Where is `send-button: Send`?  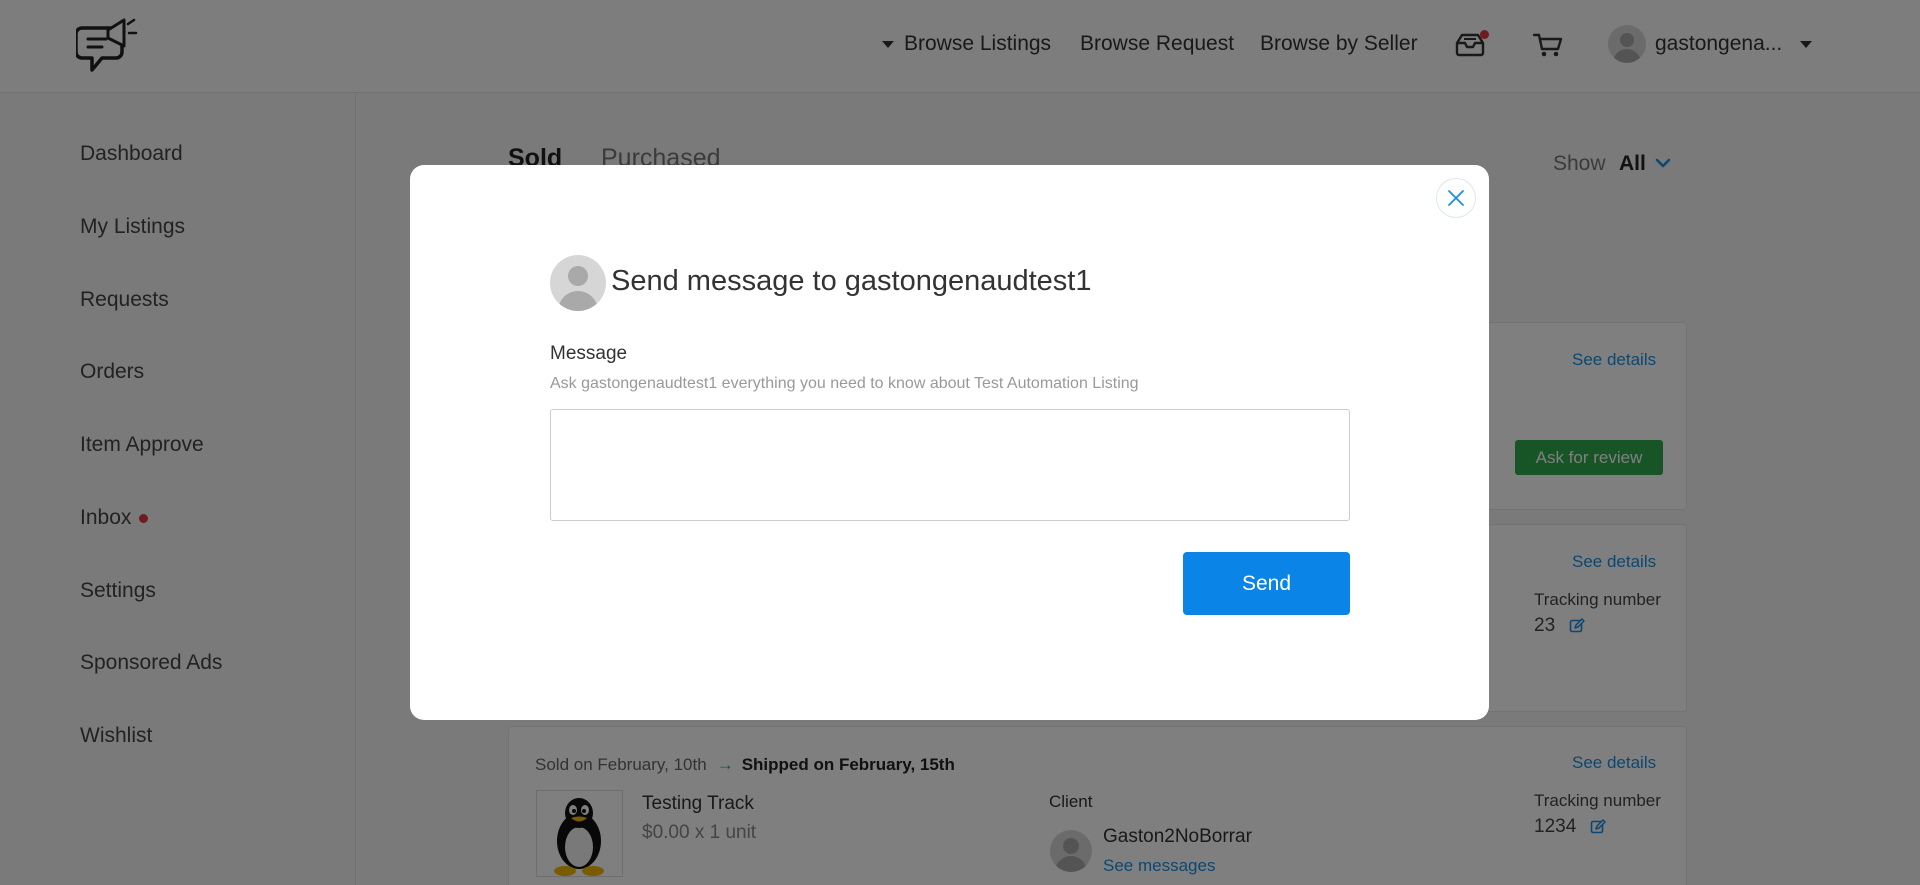 send-button: Send is located at coordinates (1266, 583).